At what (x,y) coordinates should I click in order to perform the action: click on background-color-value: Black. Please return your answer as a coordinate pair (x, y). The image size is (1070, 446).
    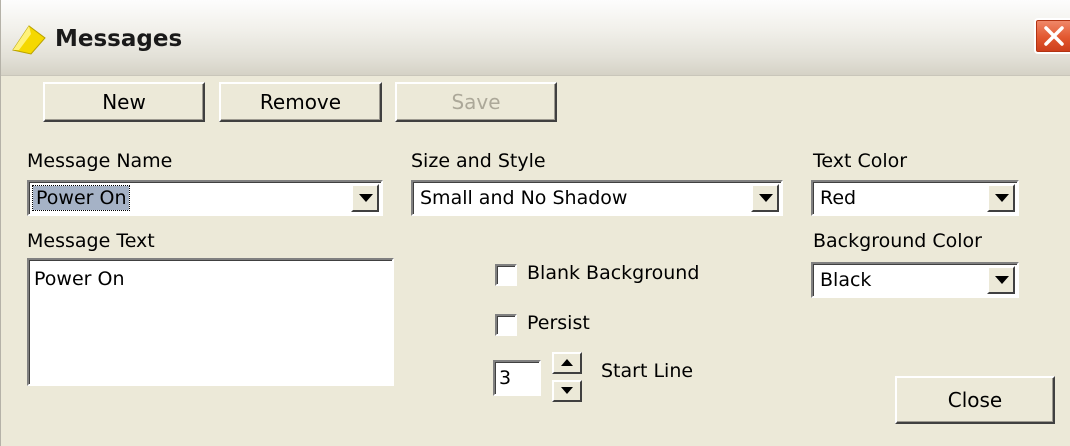
    Looking at the image, I should click on (846, 280).